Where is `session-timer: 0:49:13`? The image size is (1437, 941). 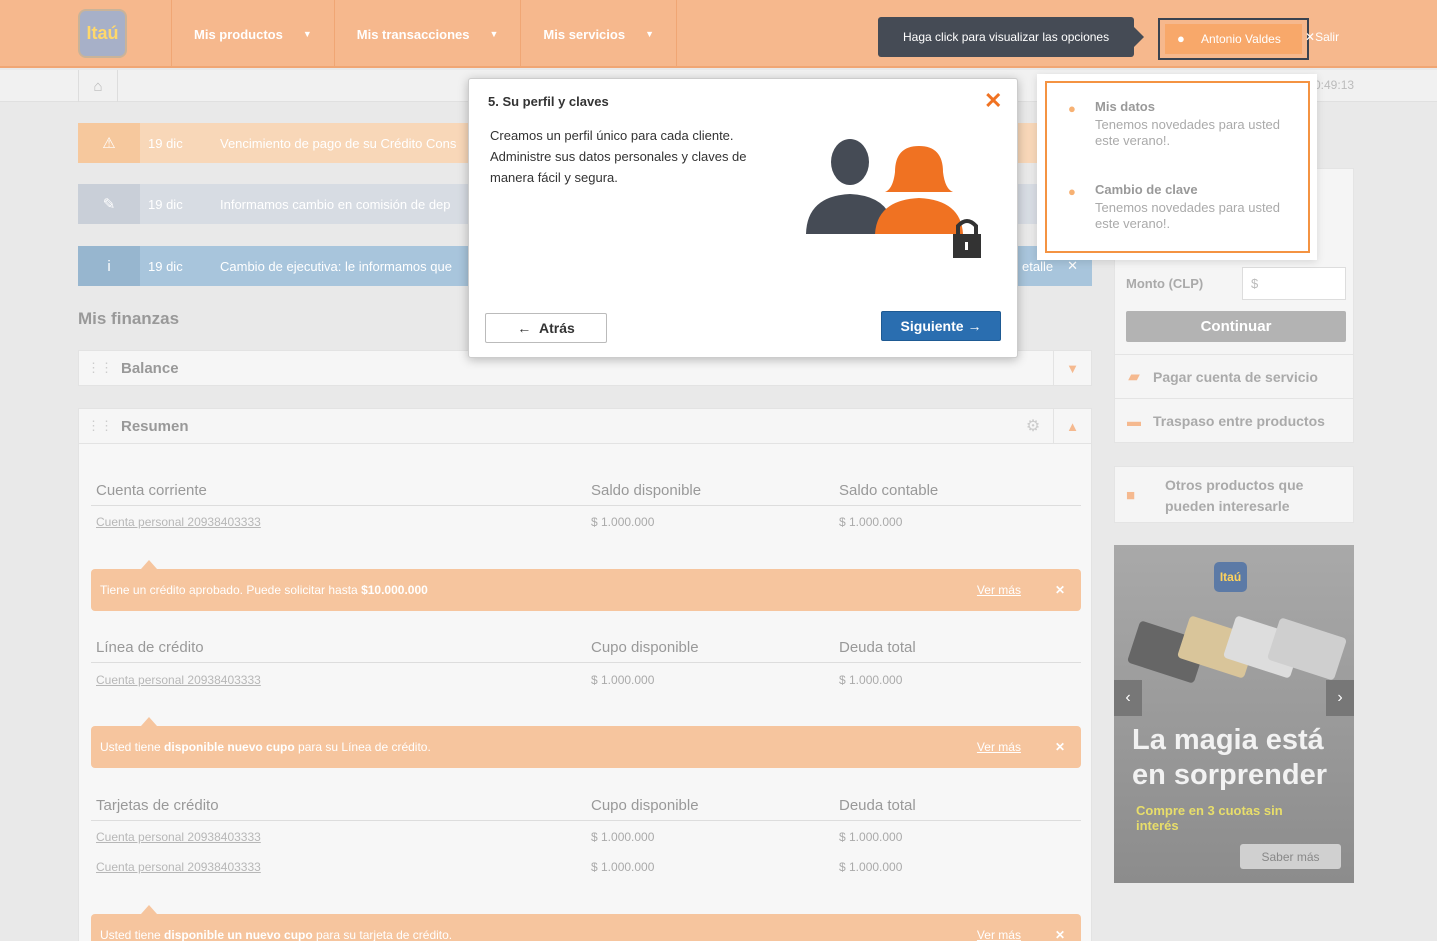 session-timer: 0:49:13 is located at coordinates (1334, 85).